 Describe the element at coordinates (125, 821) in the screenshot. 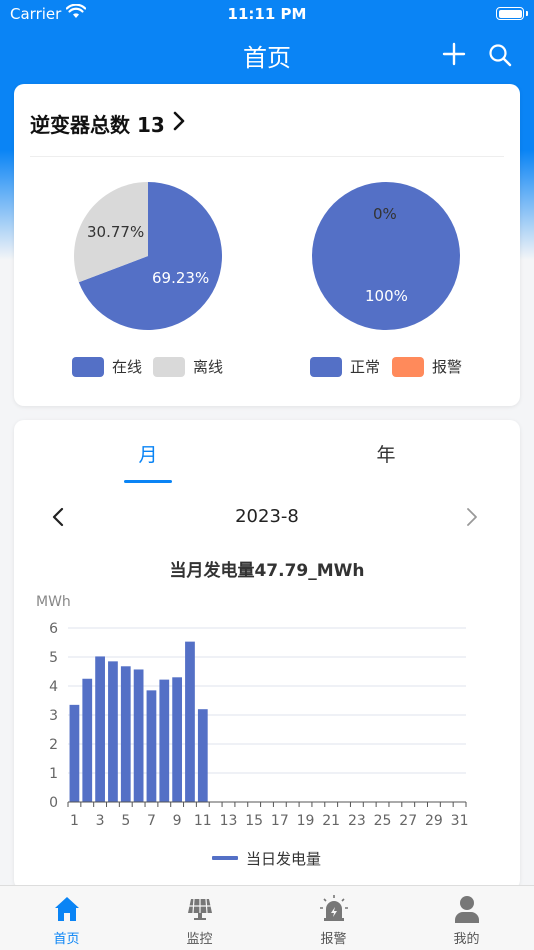

I see `x-tick-label: 5` at that location.